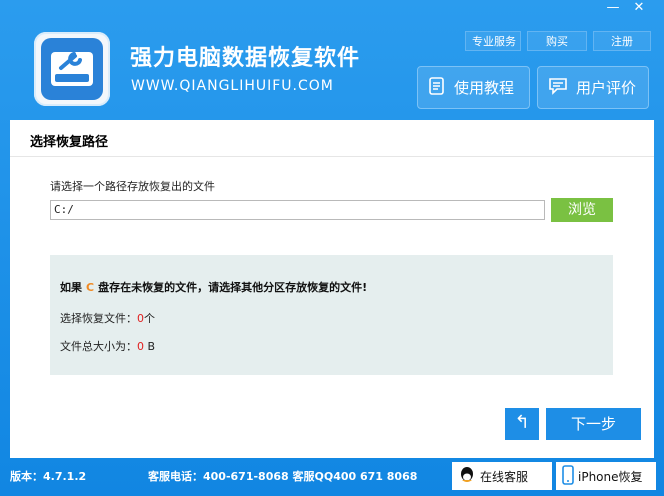  Describe the element at coordinates (297, 210) in the screenshot. I see `path-input: C:/` at that location.